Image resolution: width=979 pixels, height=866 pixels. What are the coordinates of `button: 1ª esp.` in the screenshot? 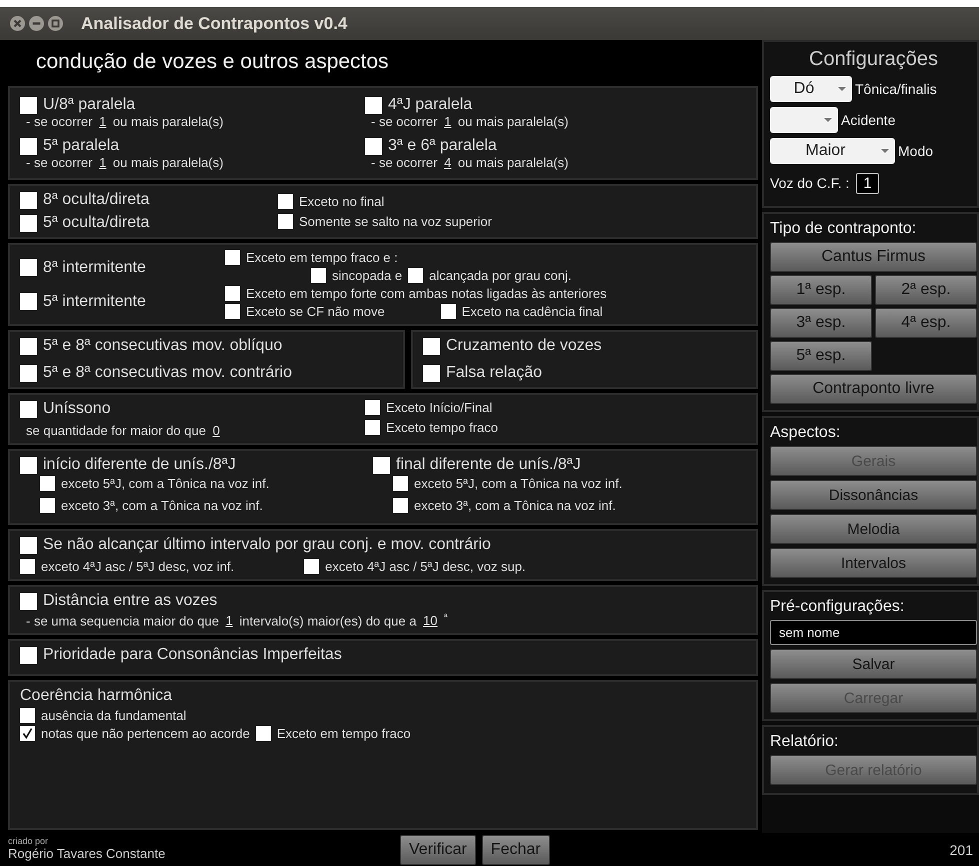 It's located at (821, 290).